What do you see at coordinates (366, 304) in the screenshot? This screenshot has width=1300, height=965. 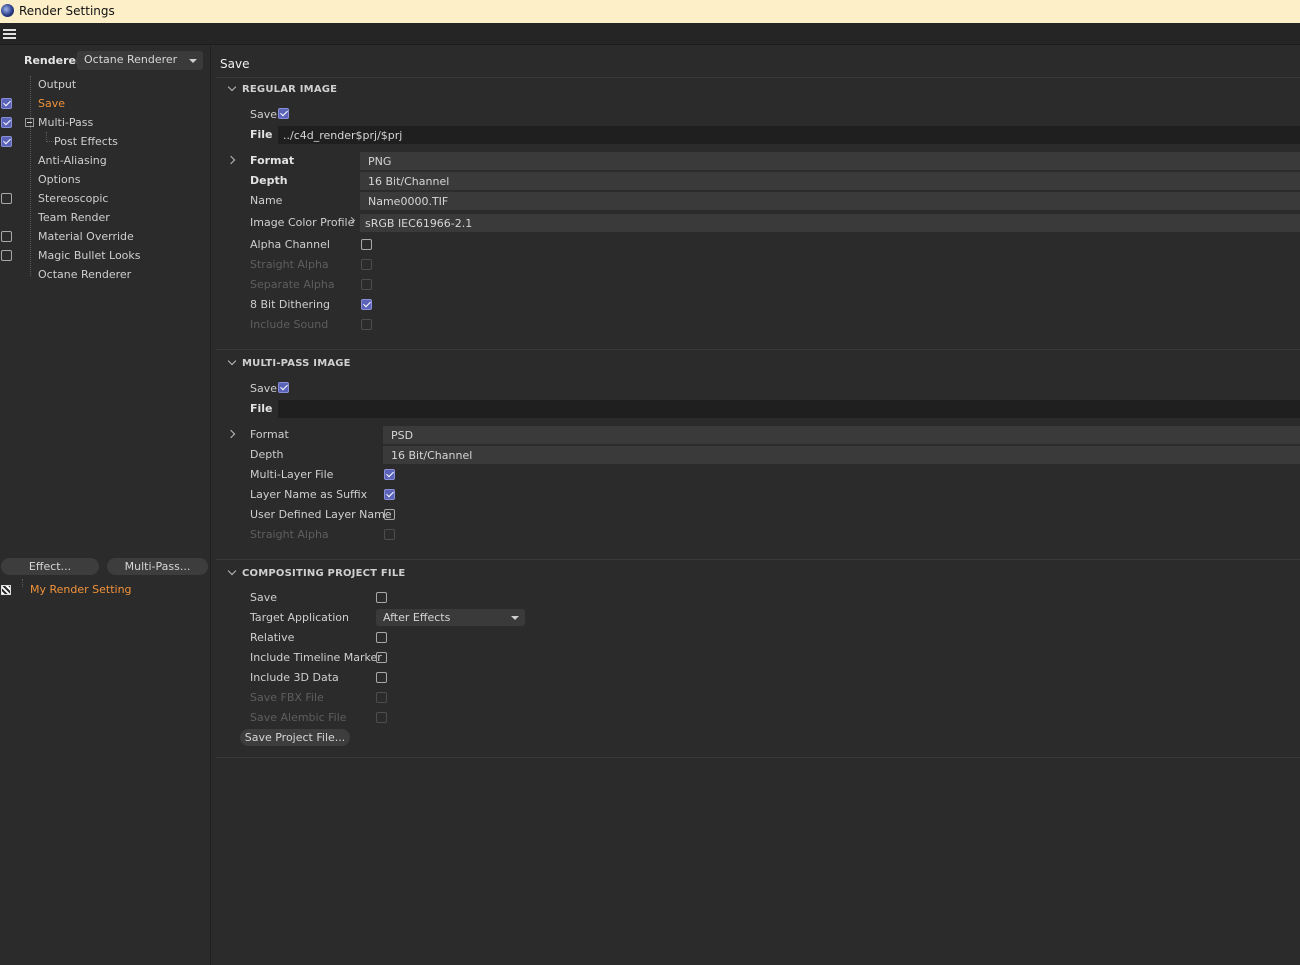 I see `dithering-checkbox` at bounding box center [366, 304].